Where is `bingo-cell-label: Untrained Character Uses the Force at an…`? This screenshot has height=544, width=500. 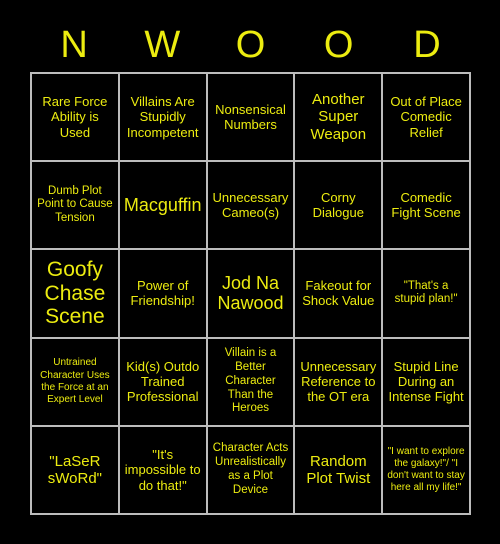
bingo-cell-label: Untrained Character Uses the Force at an… is located at coordinates (75, 381).